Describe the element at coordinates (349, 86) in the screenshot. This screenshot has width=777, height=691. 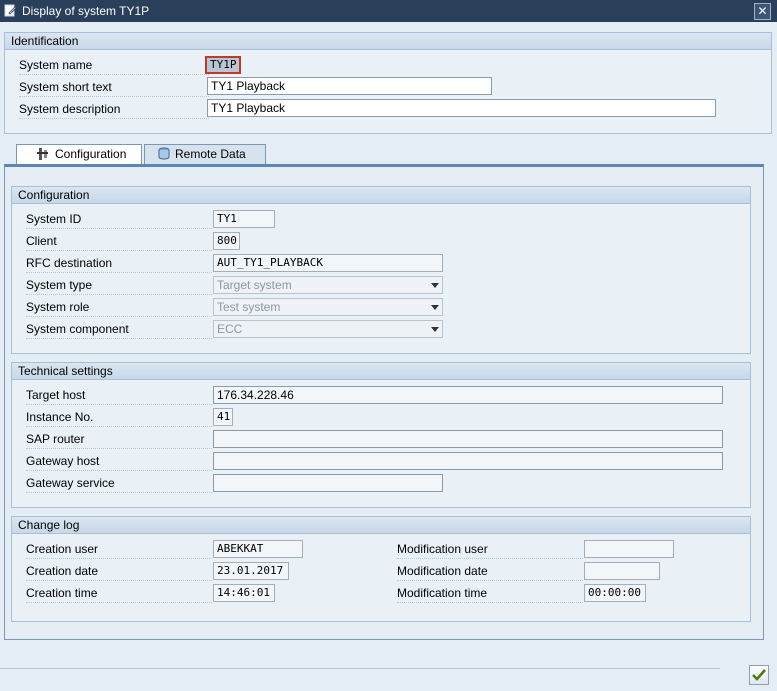
I see `system-short-text-field: TY1 Playback` at that location.